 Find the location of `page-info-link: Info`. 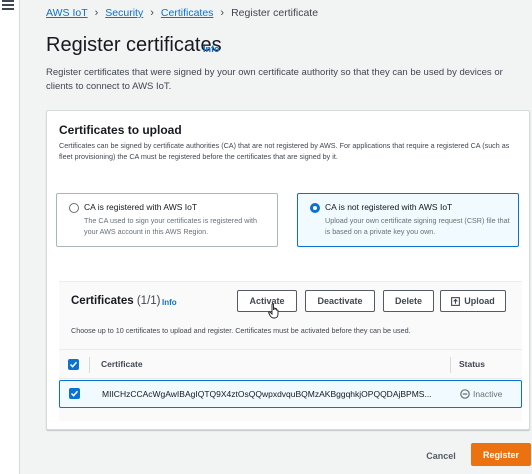

page-info-link: Info is located at coordinates (211, 49).